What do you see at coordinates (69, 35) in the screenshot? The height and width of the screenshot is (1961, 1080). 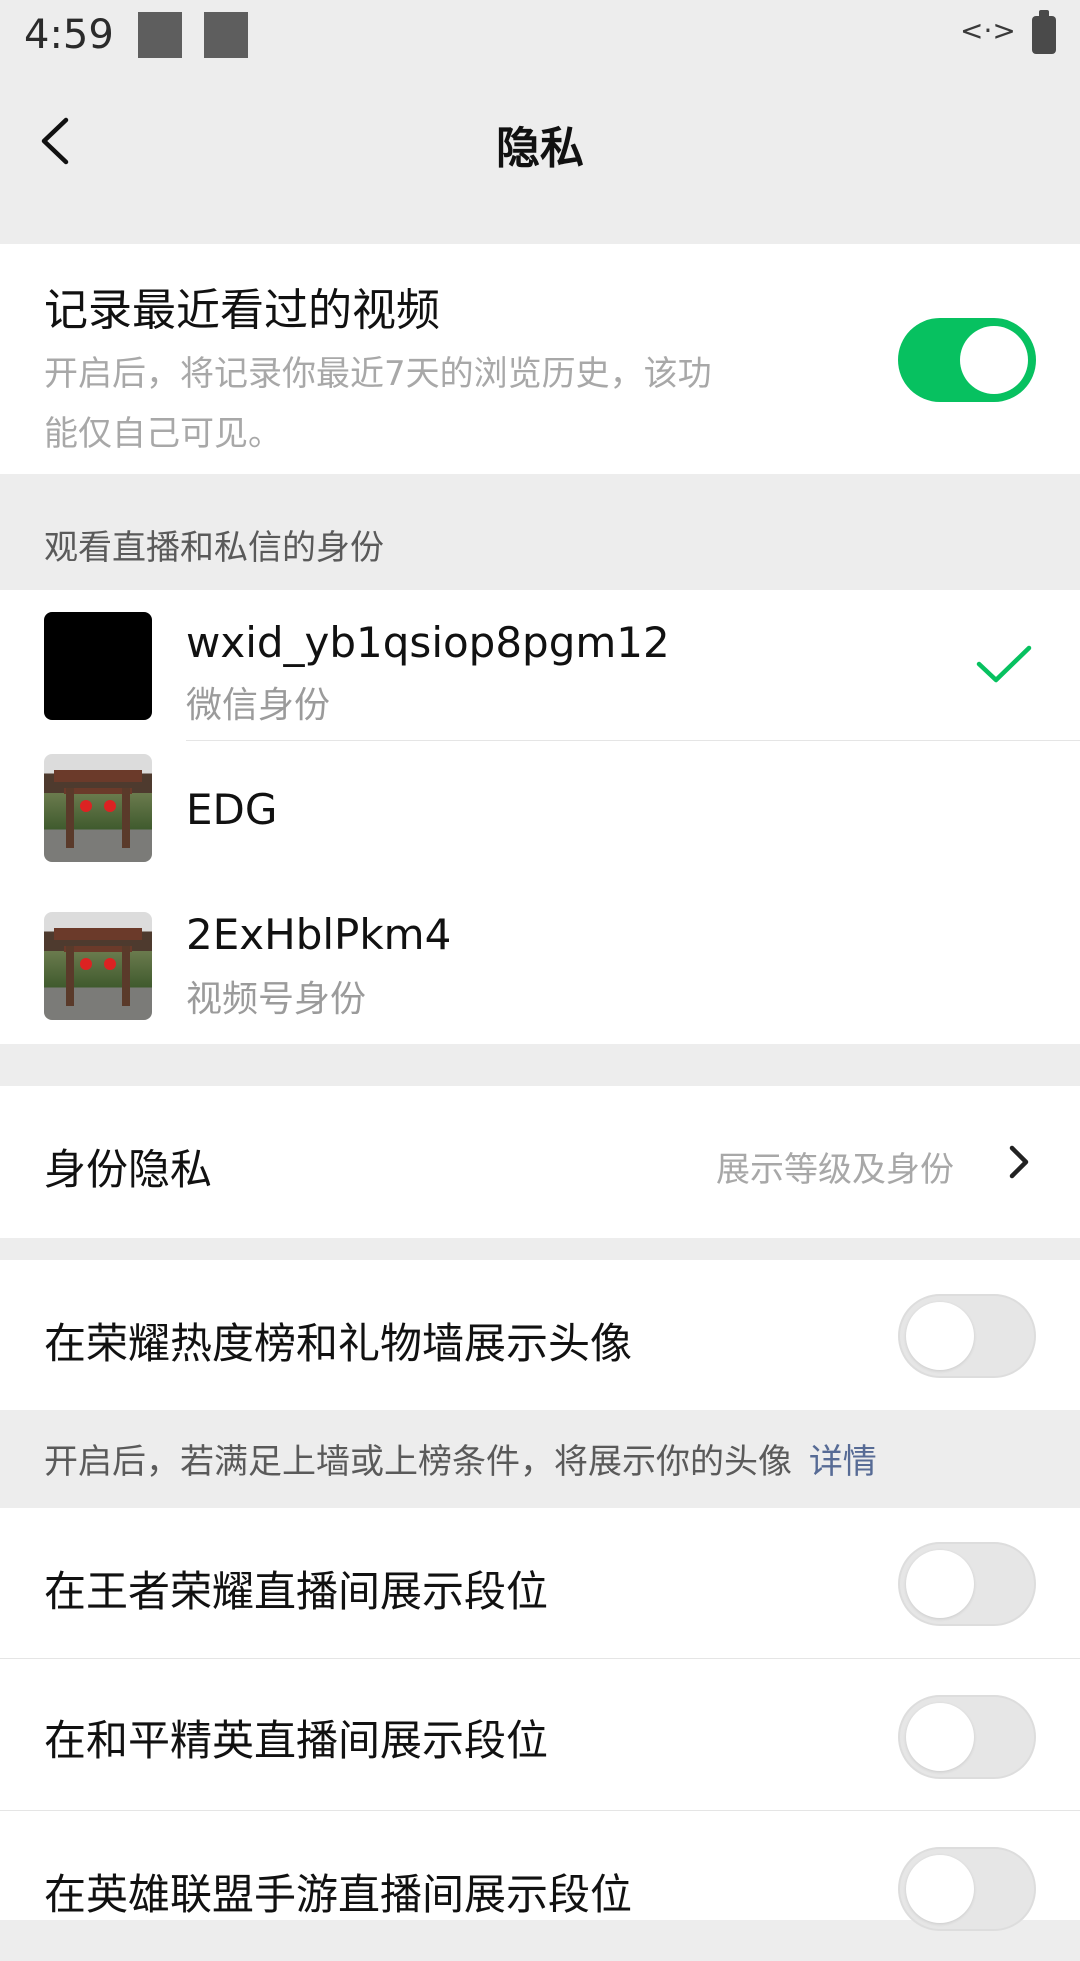 I see `status-time: 4:59` at bounding box center [69, 35].